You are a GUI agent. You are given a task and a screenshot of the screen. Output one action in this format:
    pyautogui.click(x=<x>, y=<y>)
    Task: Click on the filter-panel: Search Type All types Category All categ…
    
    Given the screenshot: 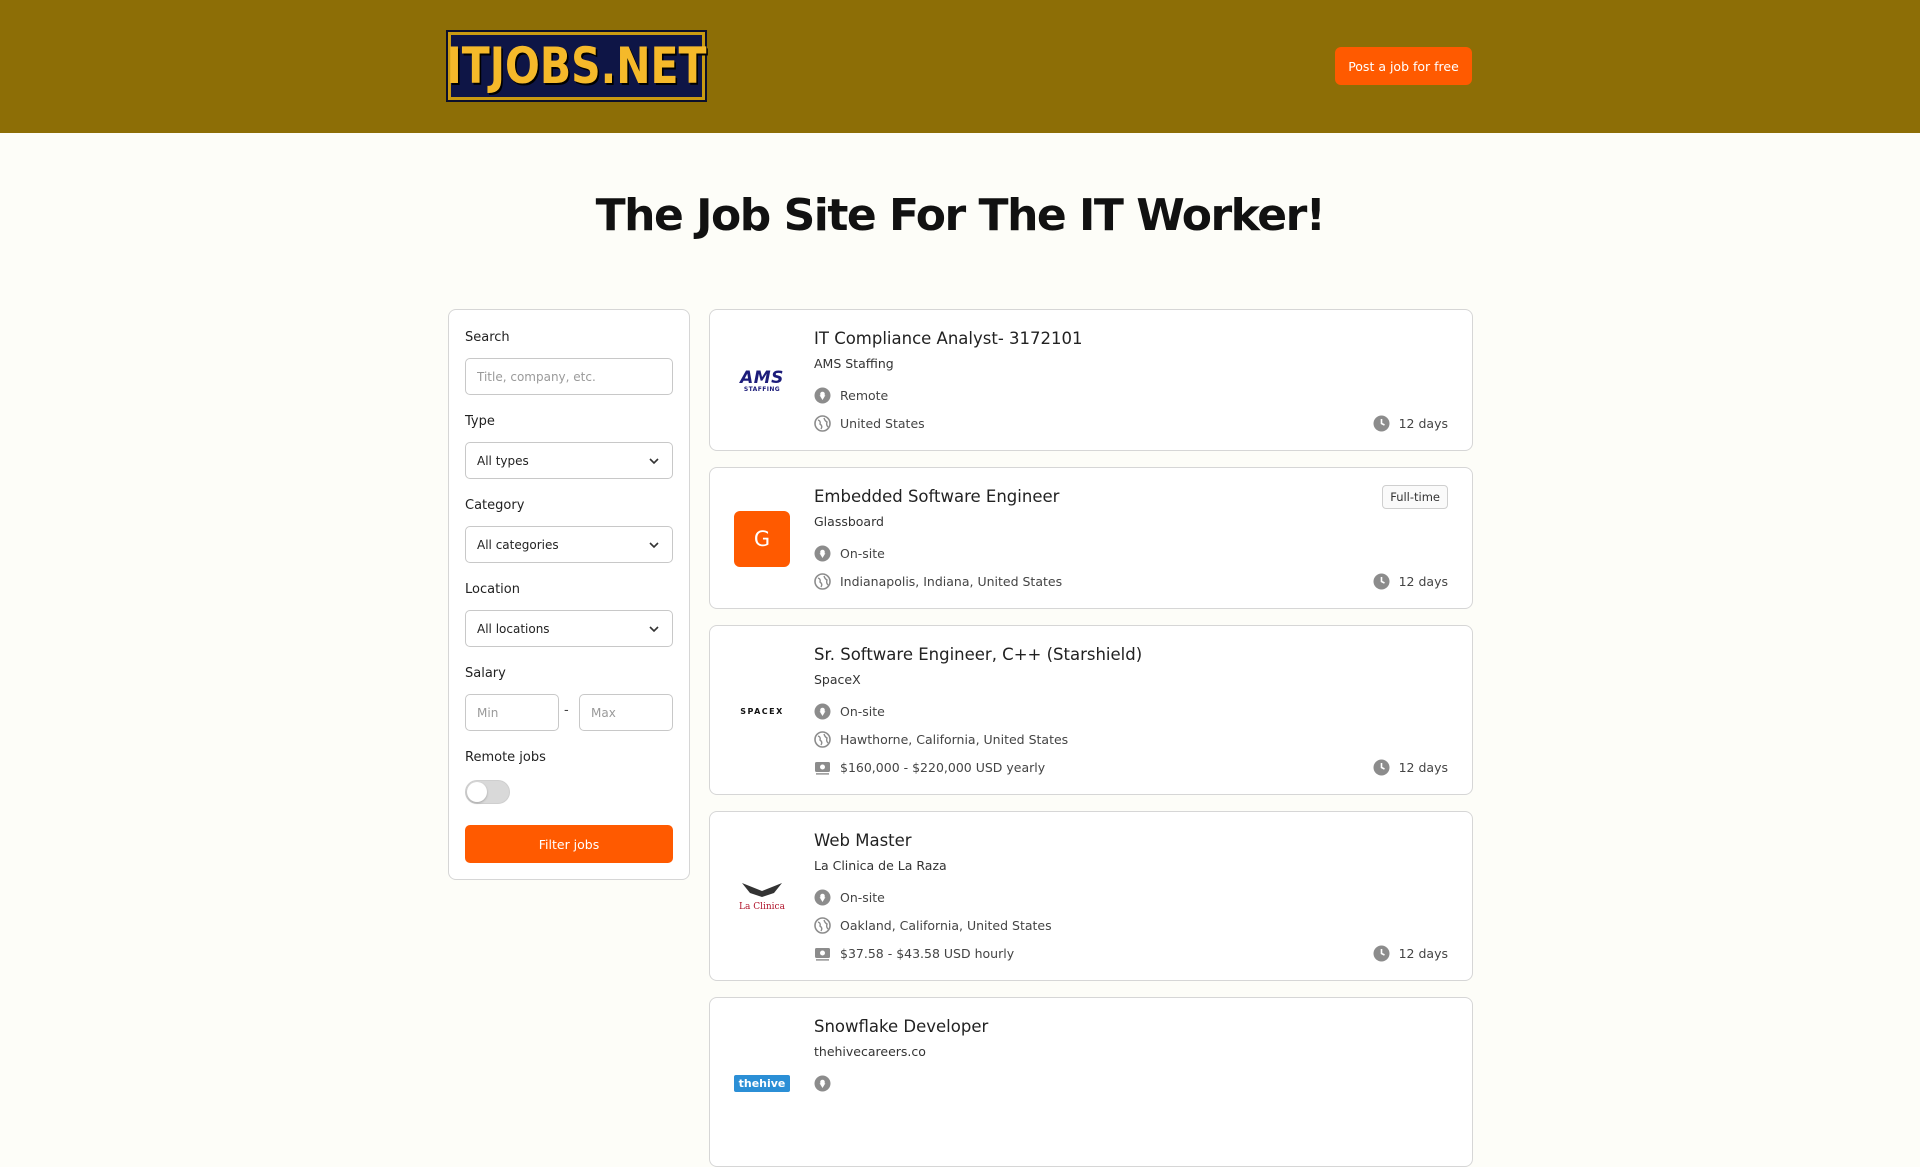 What is the action you would take?
    pyautogui.click(x=569, y=594)
    